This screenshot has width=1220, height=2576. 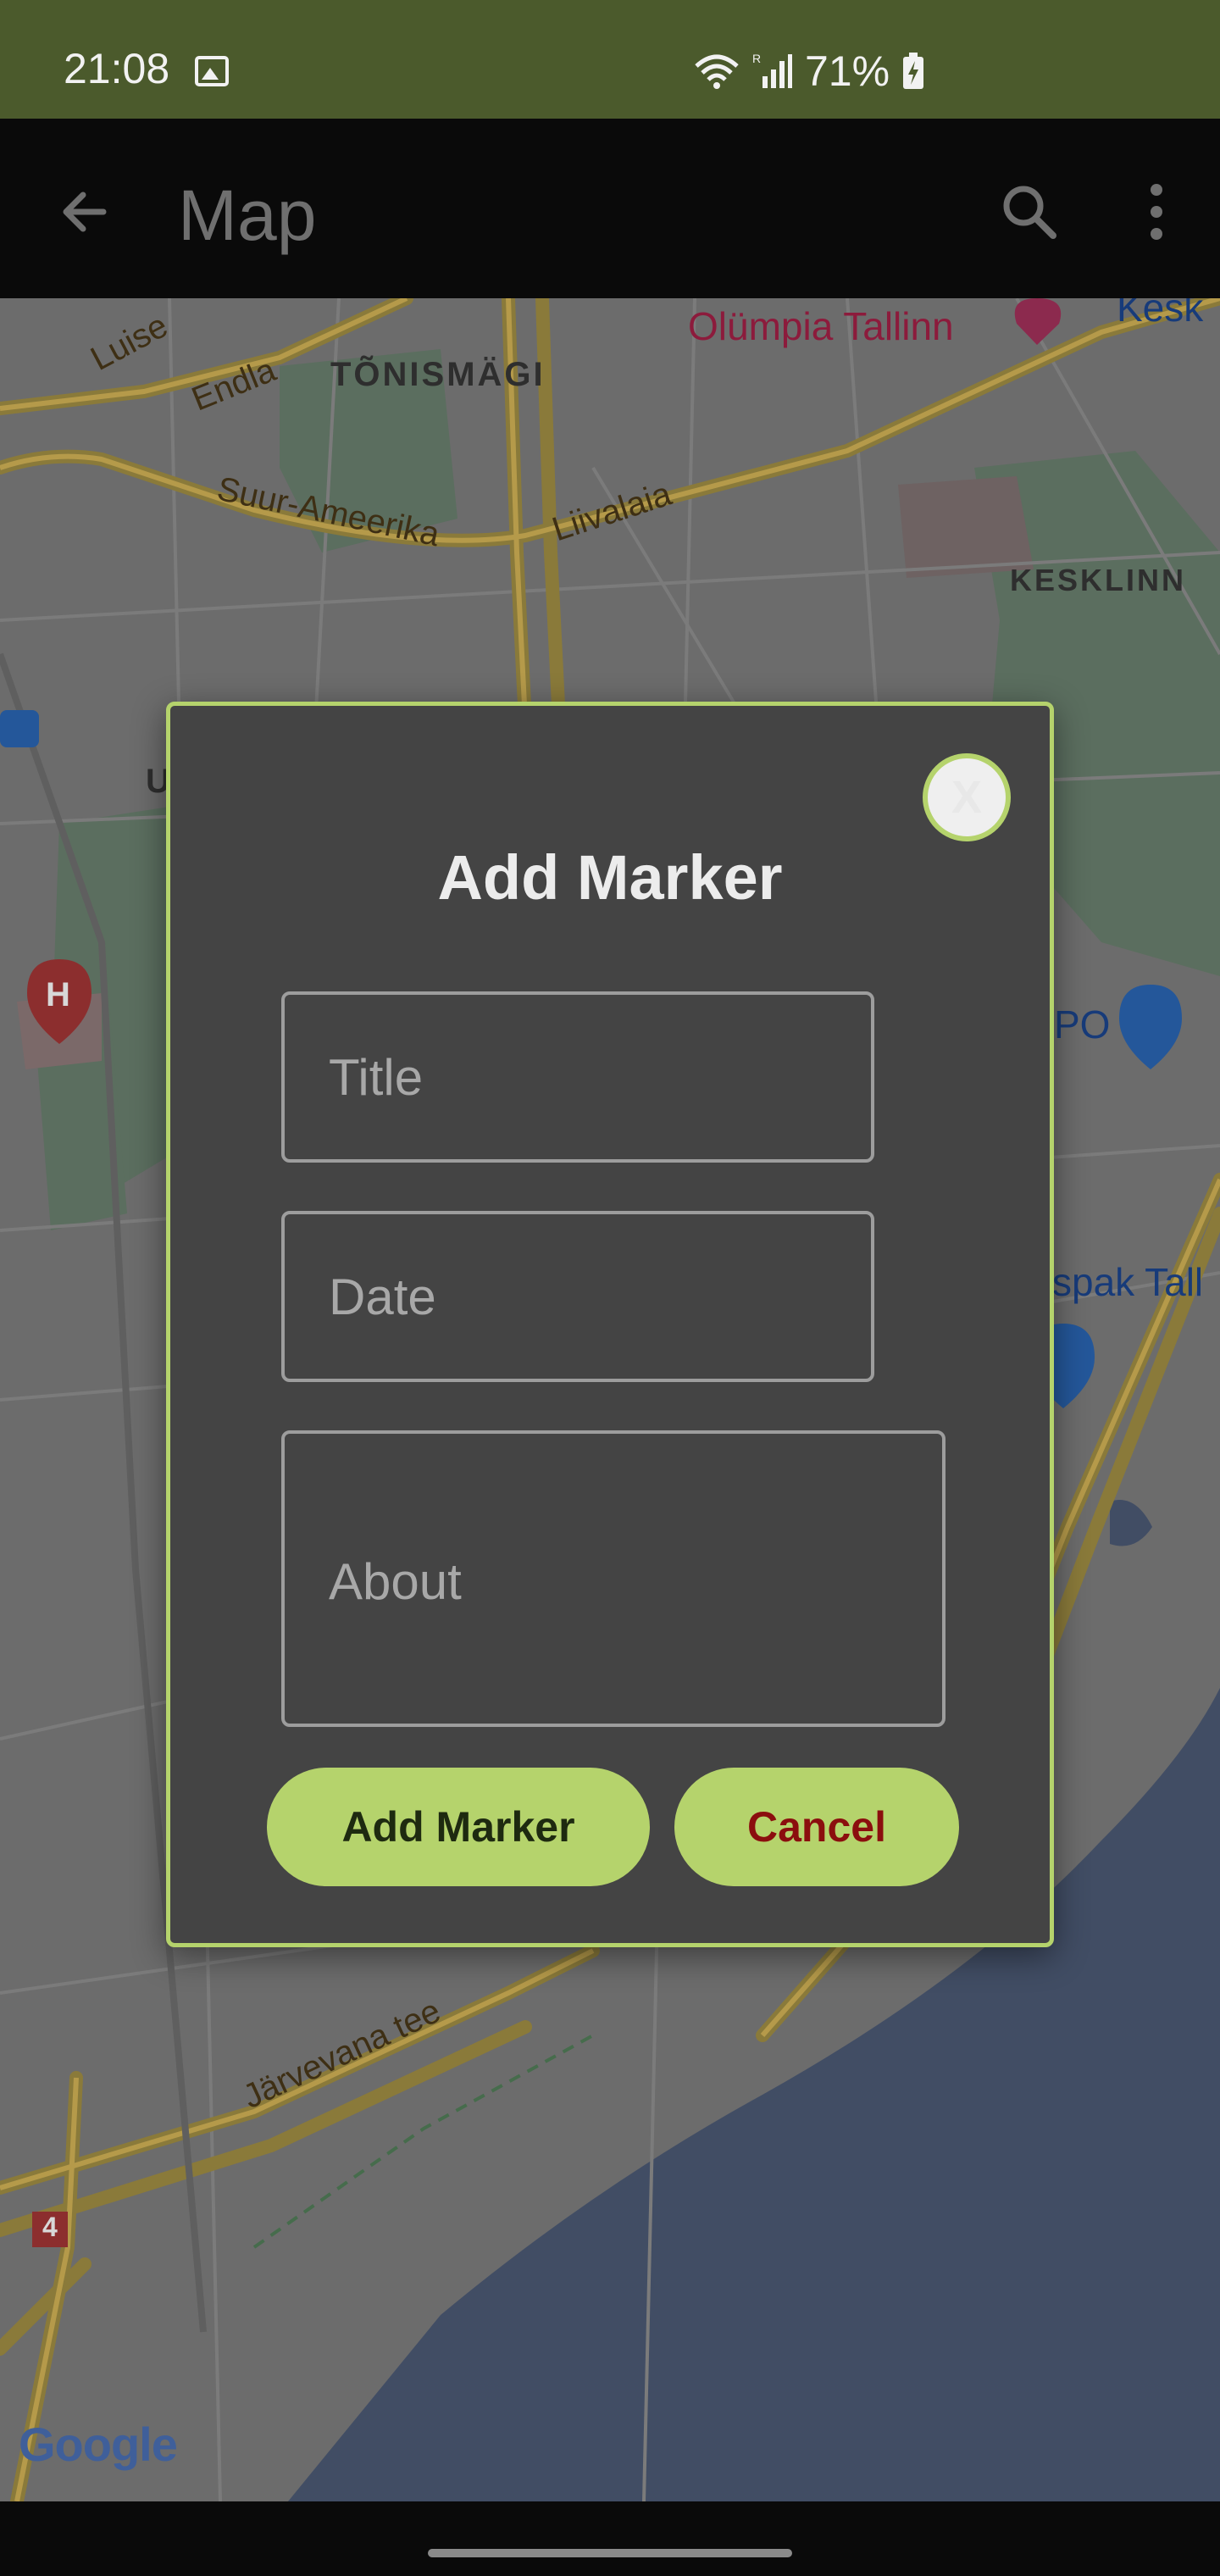 What do you see at coordinates (438, 374) in the screenshot?
I see `map-label-tonismagi: TÕNISMÄGI` at bounding box center [438, 374].